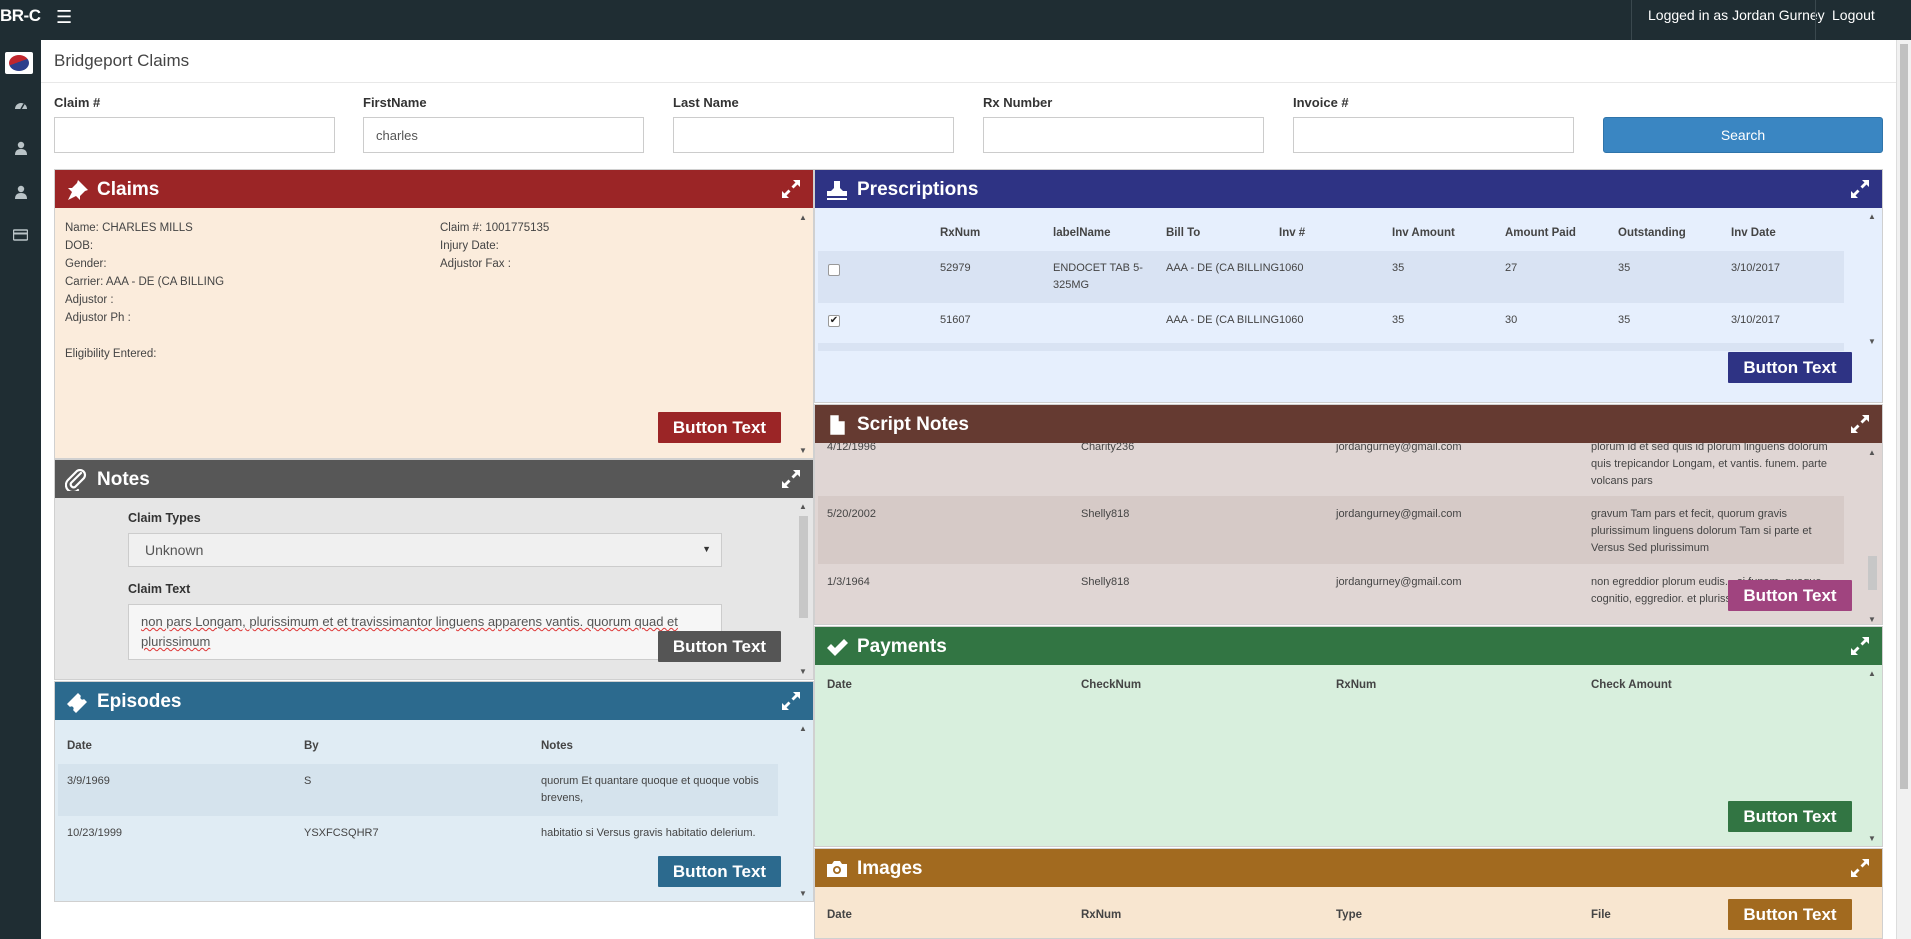 The width and height of the screenshot is (1911, 939). I want to click on invoice-number-input, so click(1433, 135).